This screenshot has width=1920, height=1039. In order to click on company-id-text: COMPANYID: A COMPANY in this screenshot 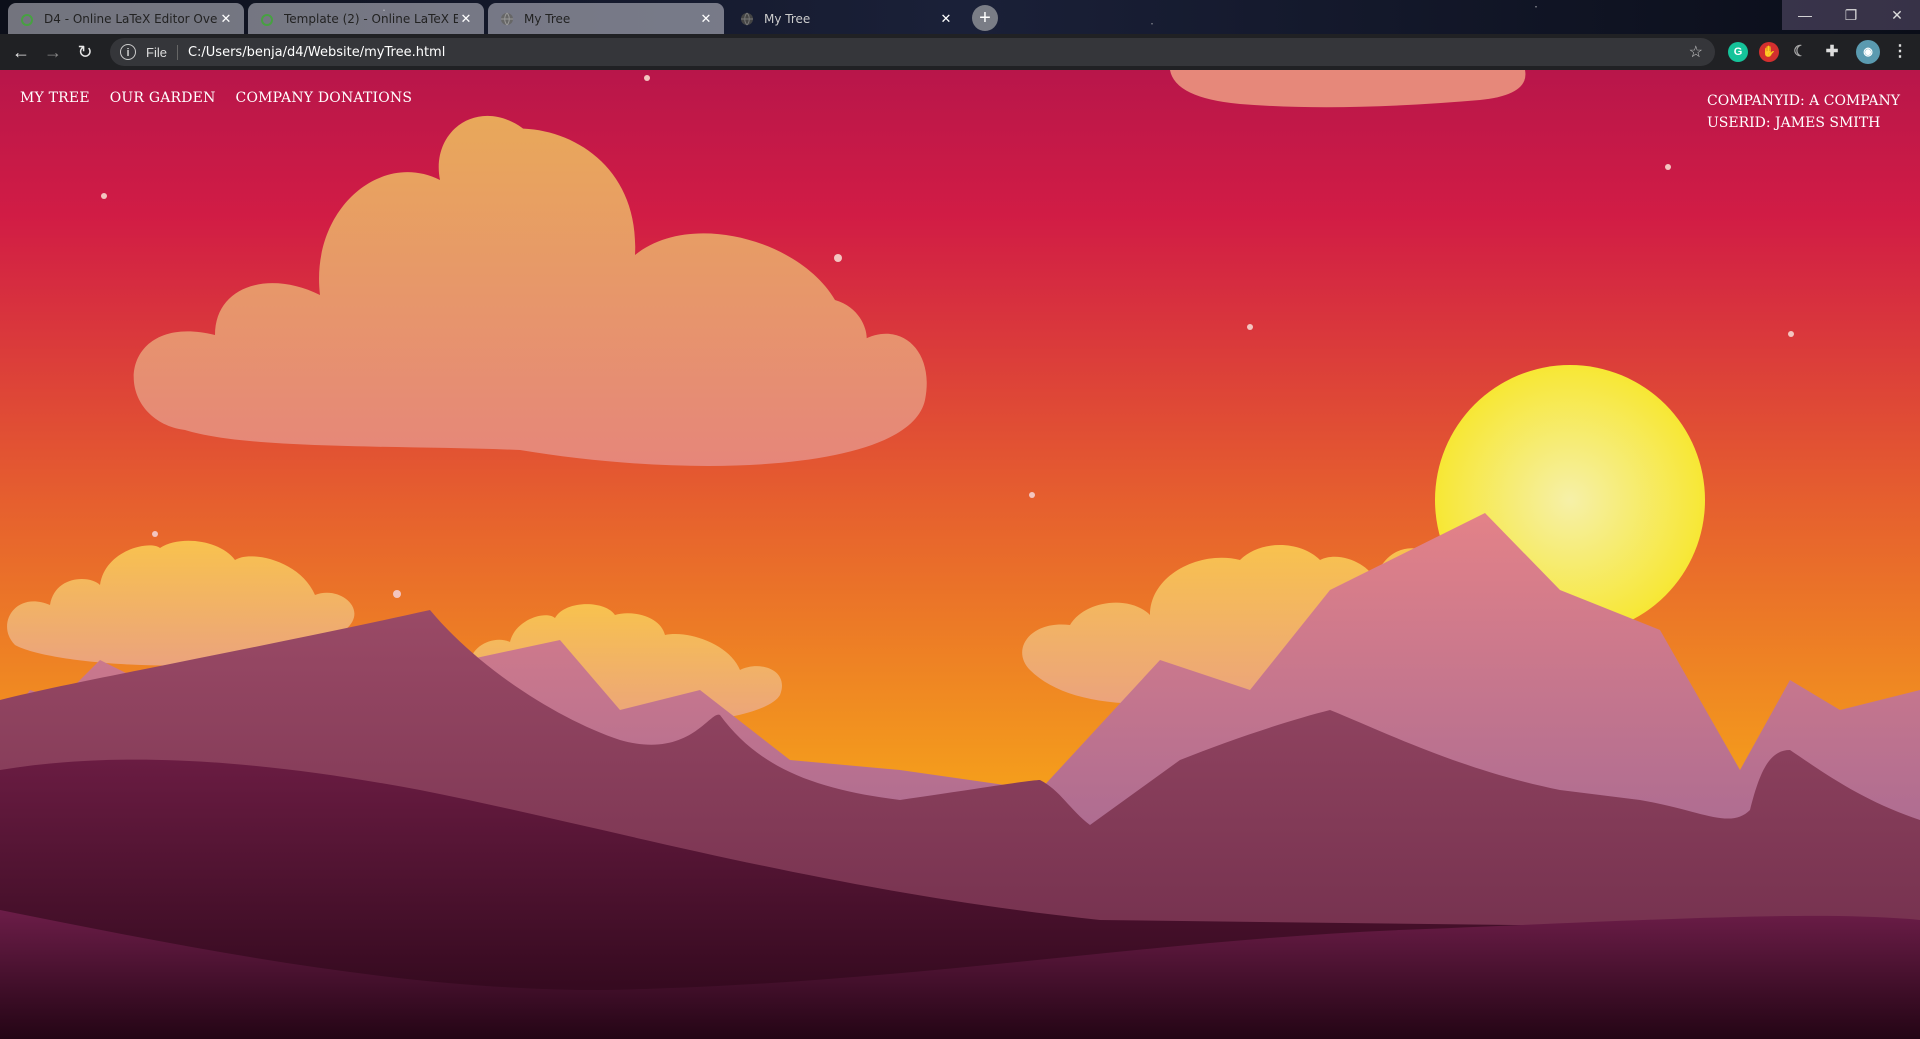, I will do `click(1803, 101)`.